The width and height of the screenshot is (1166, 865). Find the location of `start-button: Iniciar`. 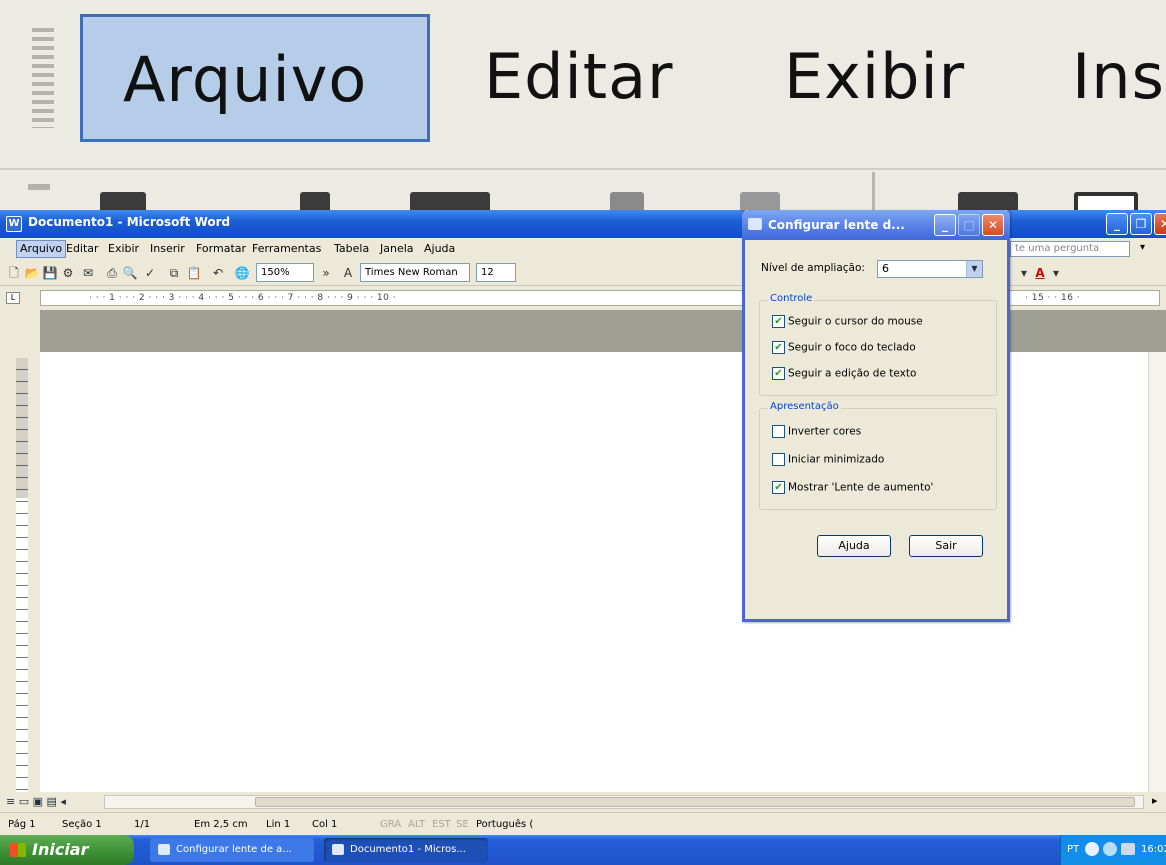

start-button: Iniciar is located at coordinates (67, 850).